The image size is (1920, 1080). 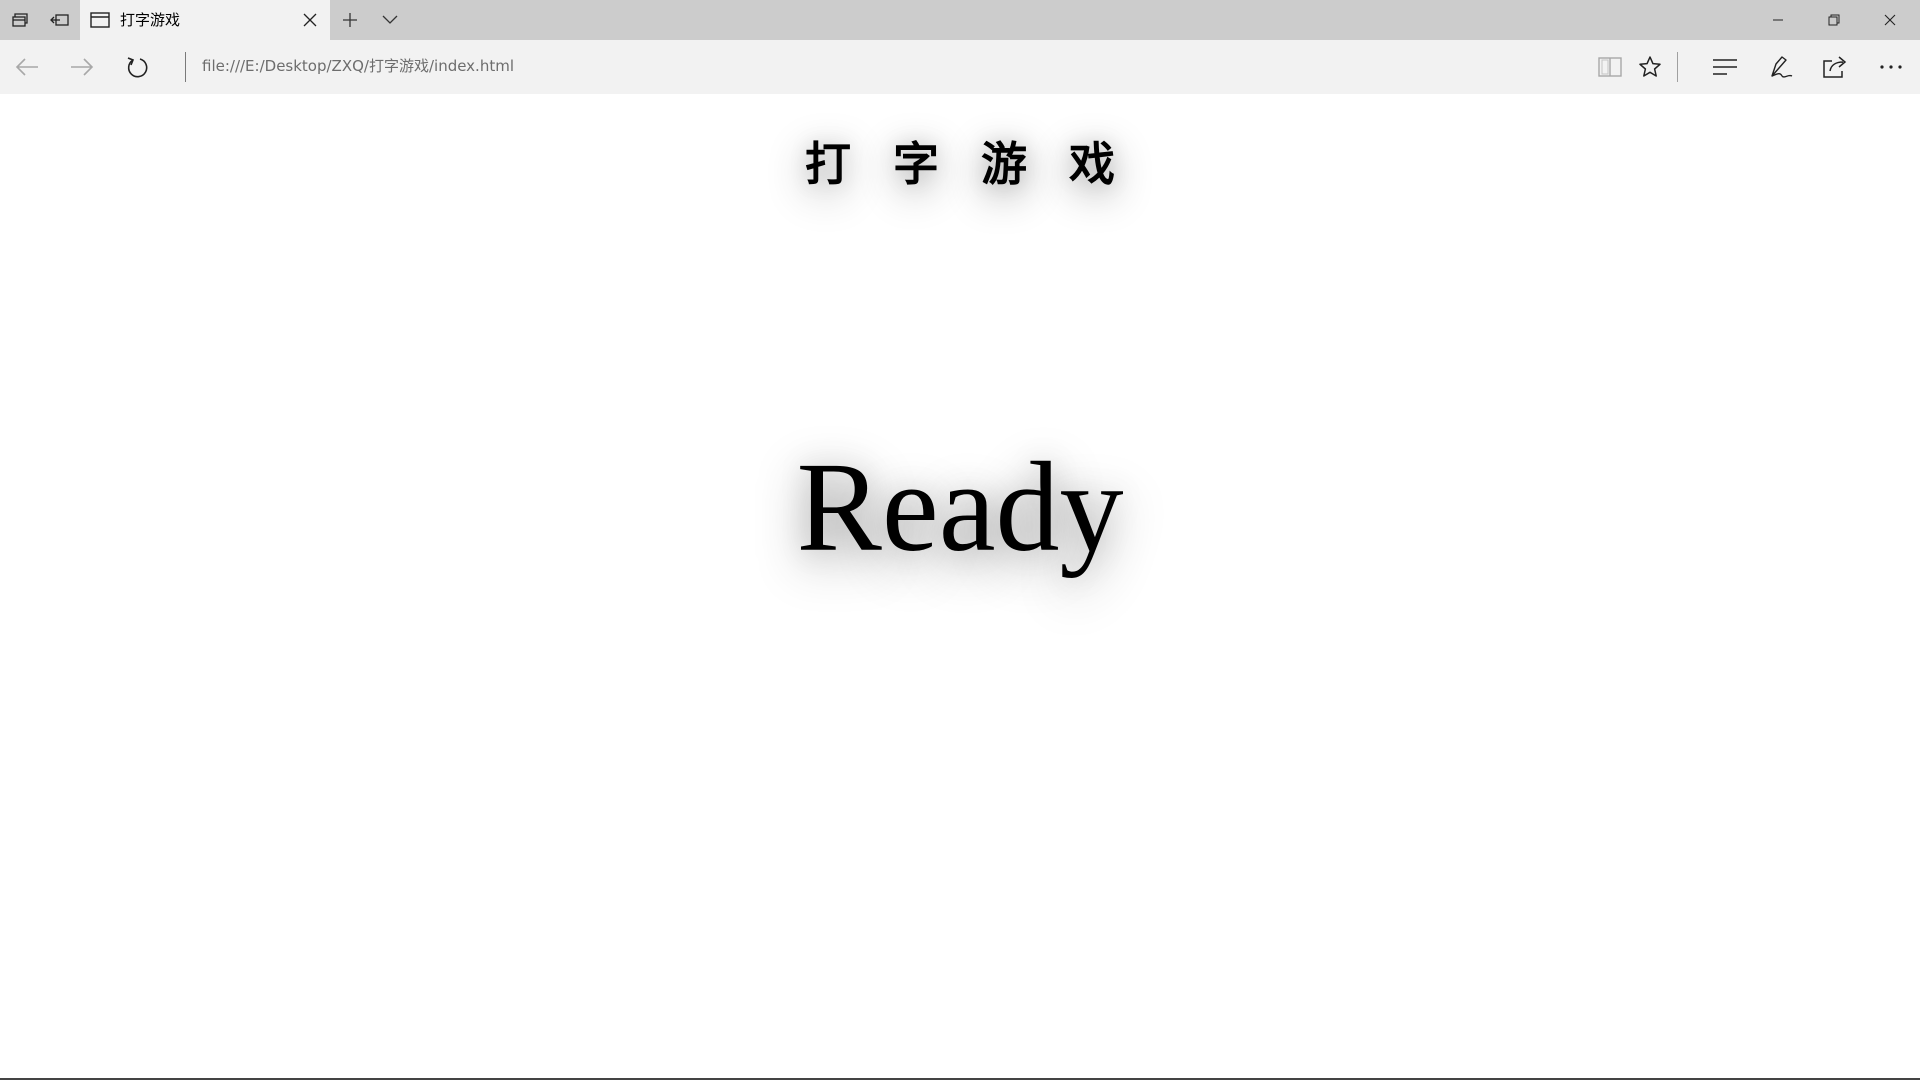 I want to click on hub-button, so click(x=1725, y=67).